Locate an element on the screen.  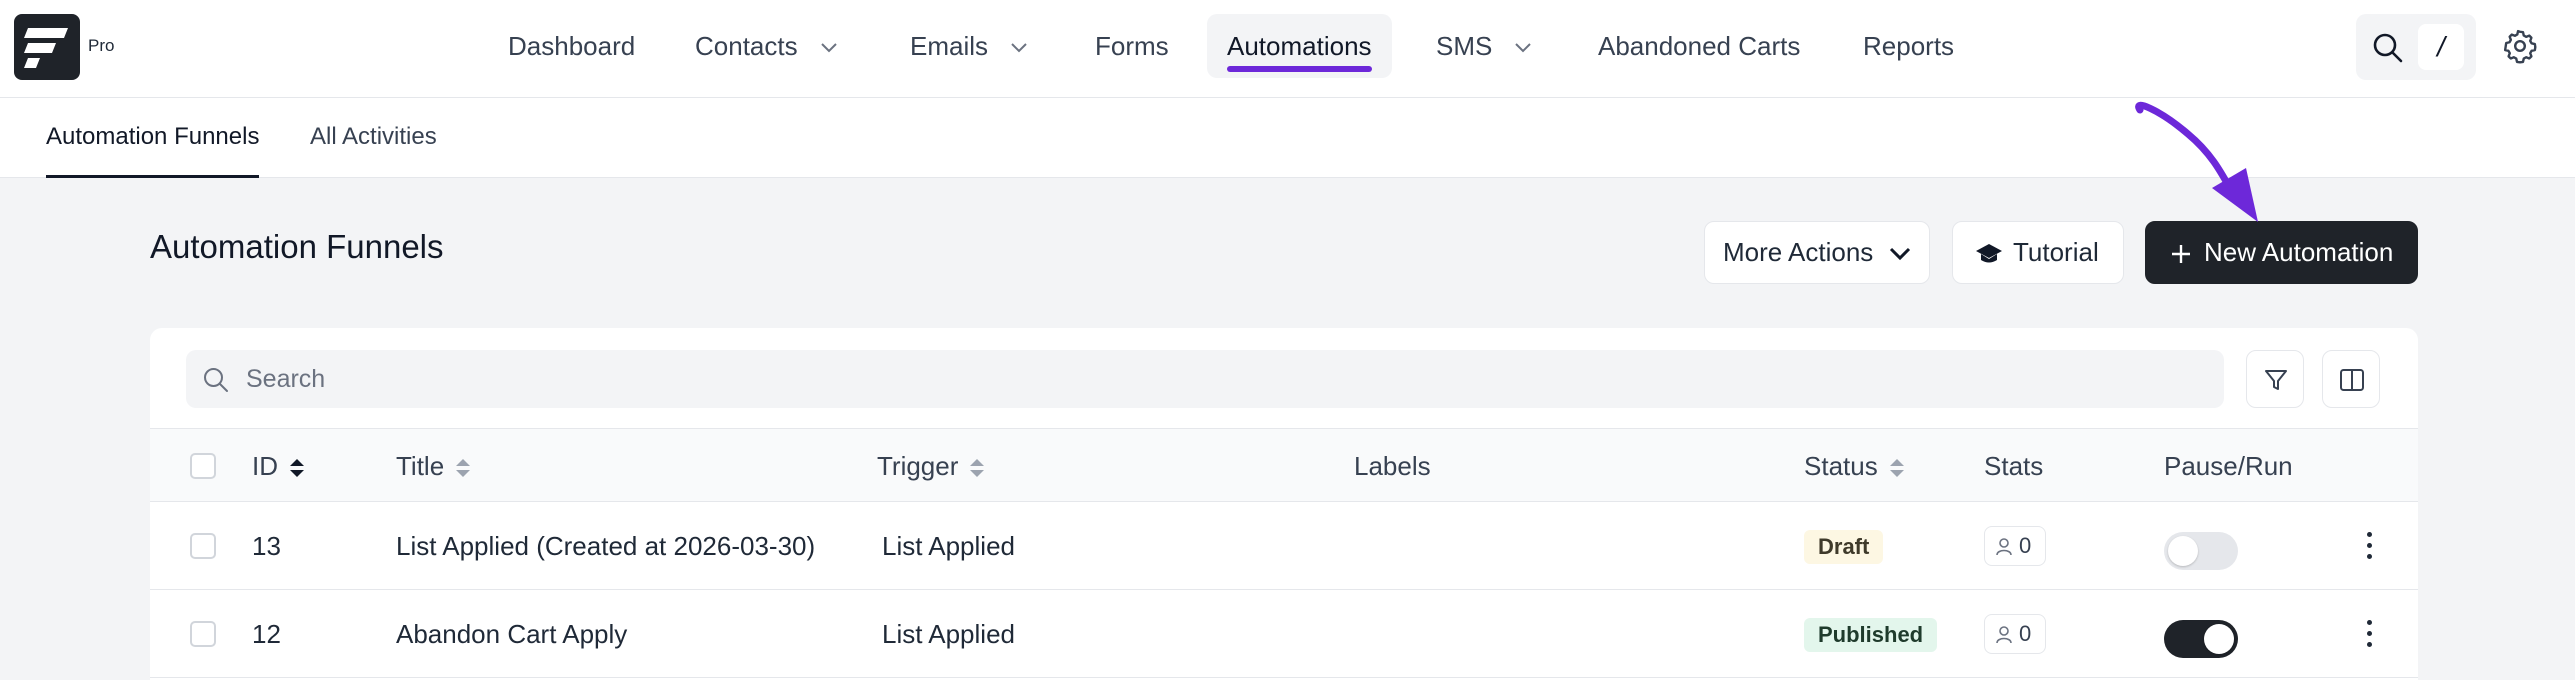
columns-icon is located at coordinates (2352, 380).